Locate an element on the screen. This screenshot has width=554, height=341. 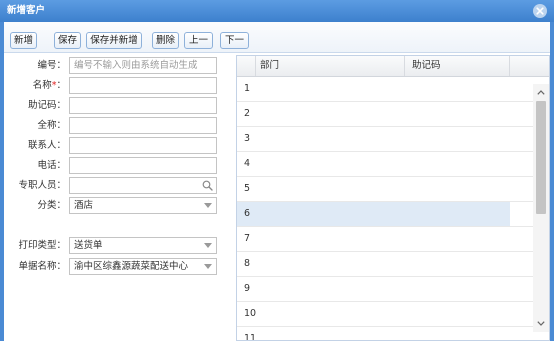
grid-header: 部门 助记码 is located at coordinates (393, 66).